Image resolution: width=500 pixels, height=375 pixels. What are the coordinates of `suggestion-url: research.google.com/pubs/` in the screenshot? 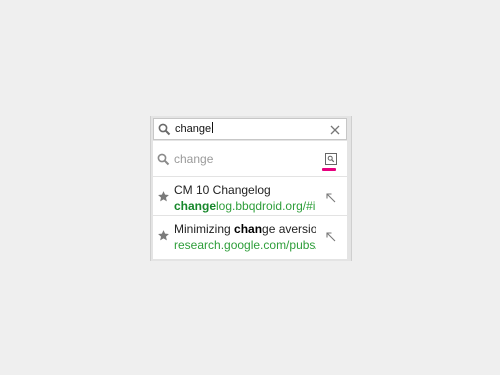 It's located at (245, 245).